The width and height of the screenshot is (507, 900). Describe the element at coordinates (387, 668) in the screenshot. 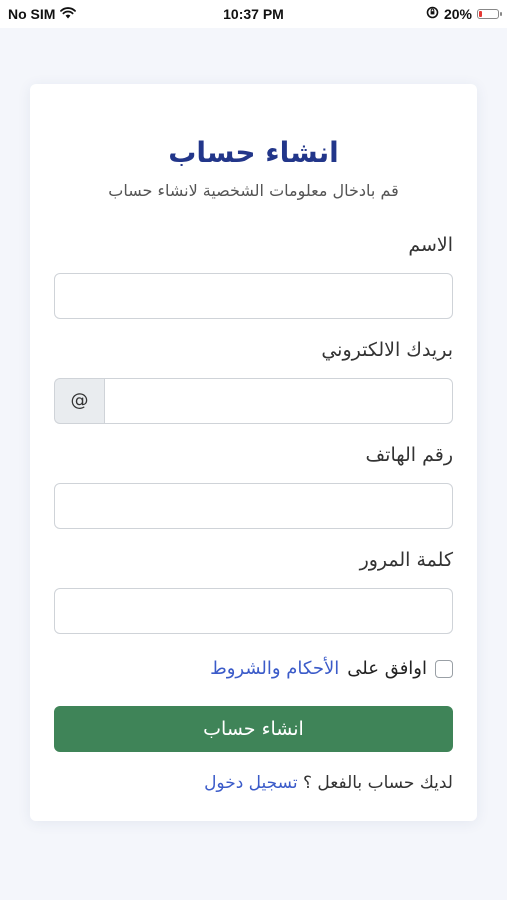

I see `terms-prefix: اوافق على` at that location.